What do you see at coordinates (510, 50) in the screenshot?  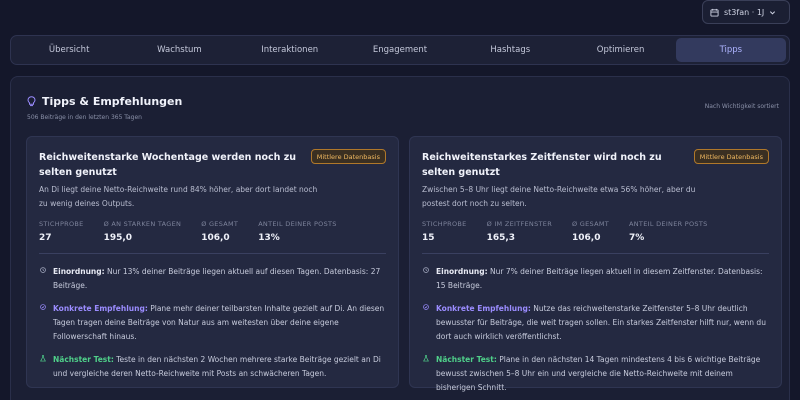 I see `tab-hashtags: Hashtags` at bounding box center [510, 50].